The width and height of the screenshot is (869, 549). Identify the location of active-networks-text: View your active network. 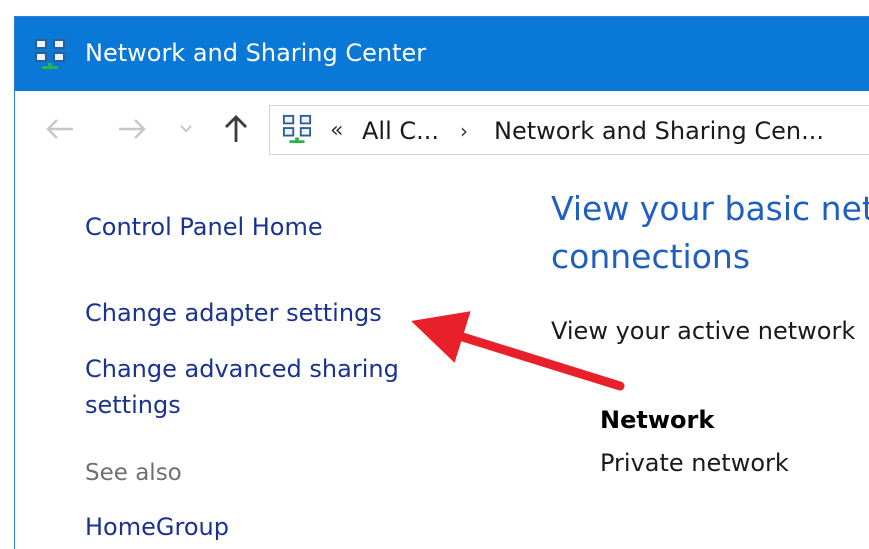
(703, 331).